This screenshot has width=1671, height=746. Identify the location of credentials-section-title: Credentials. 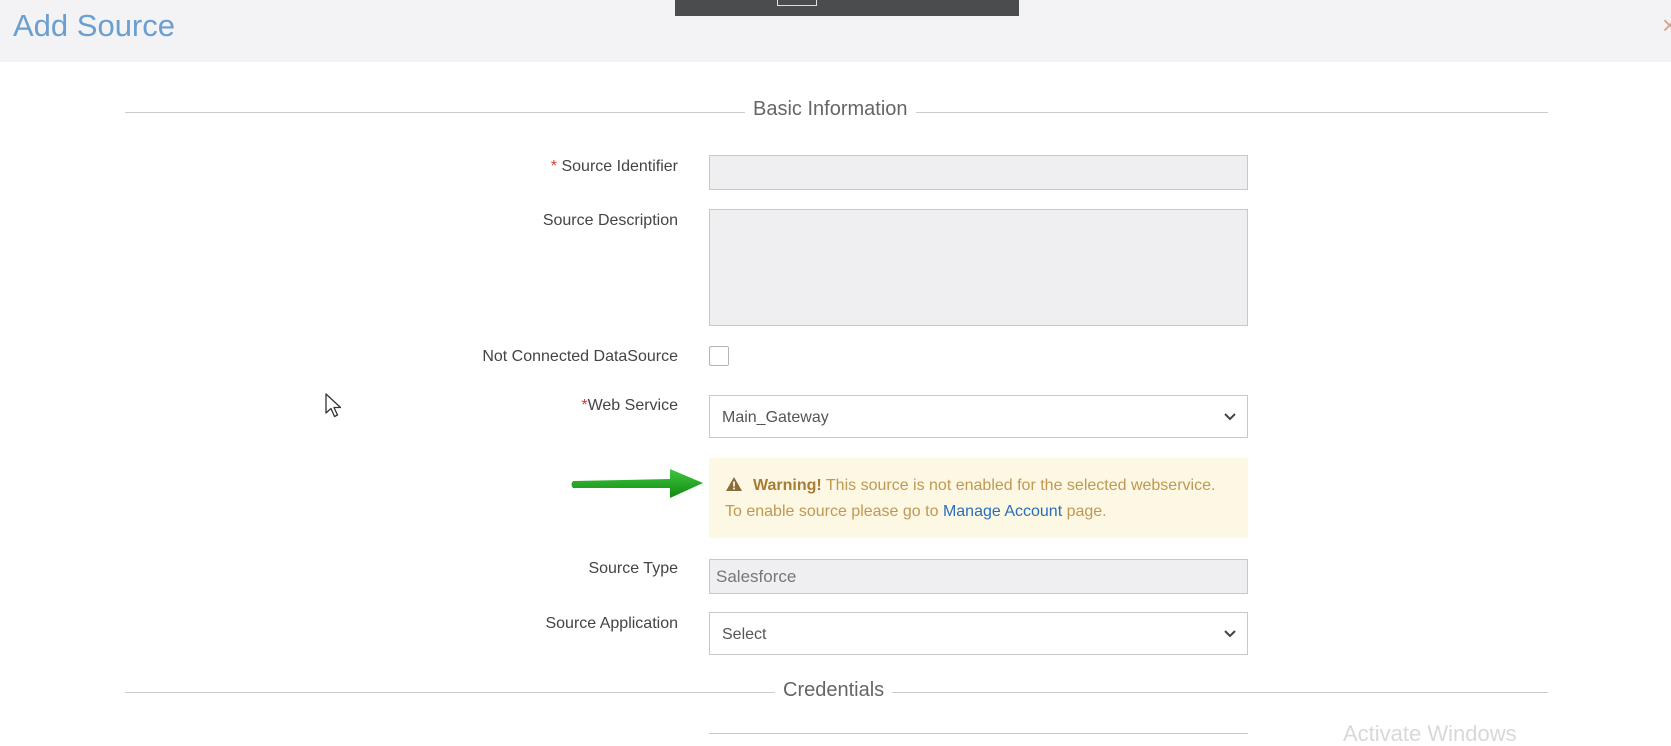
(834, 690).